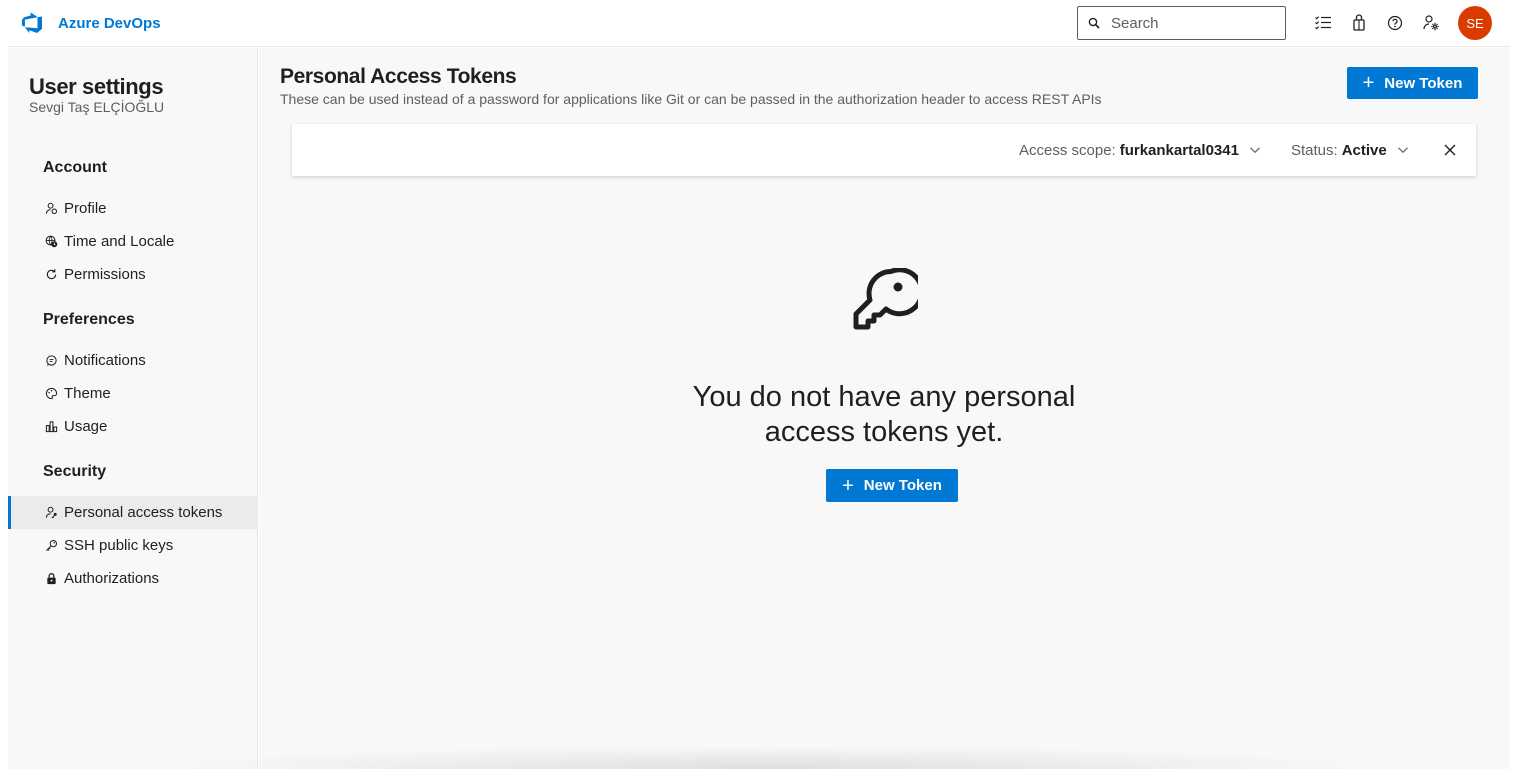 The height and width of the screenshot is (769, 1520). I want to click on new-token-button: + New Token, so click(1412, 83).